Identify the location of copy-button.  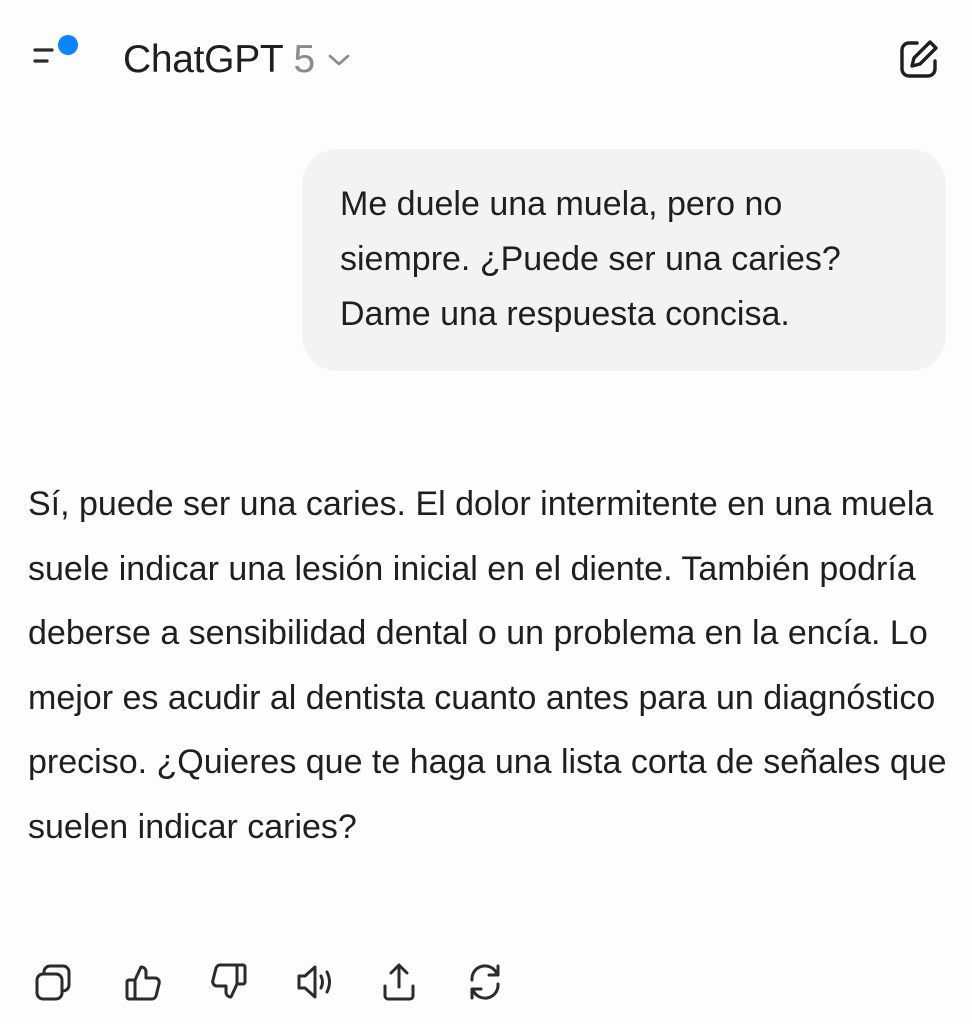
(53, 982).